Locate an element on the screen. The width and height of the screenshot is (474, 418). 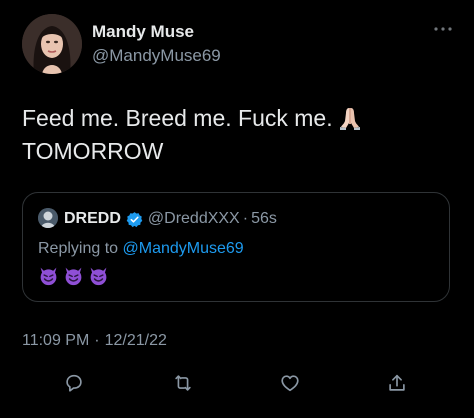
quoted-author-name: DREDD is located at coordinates (92, 219).